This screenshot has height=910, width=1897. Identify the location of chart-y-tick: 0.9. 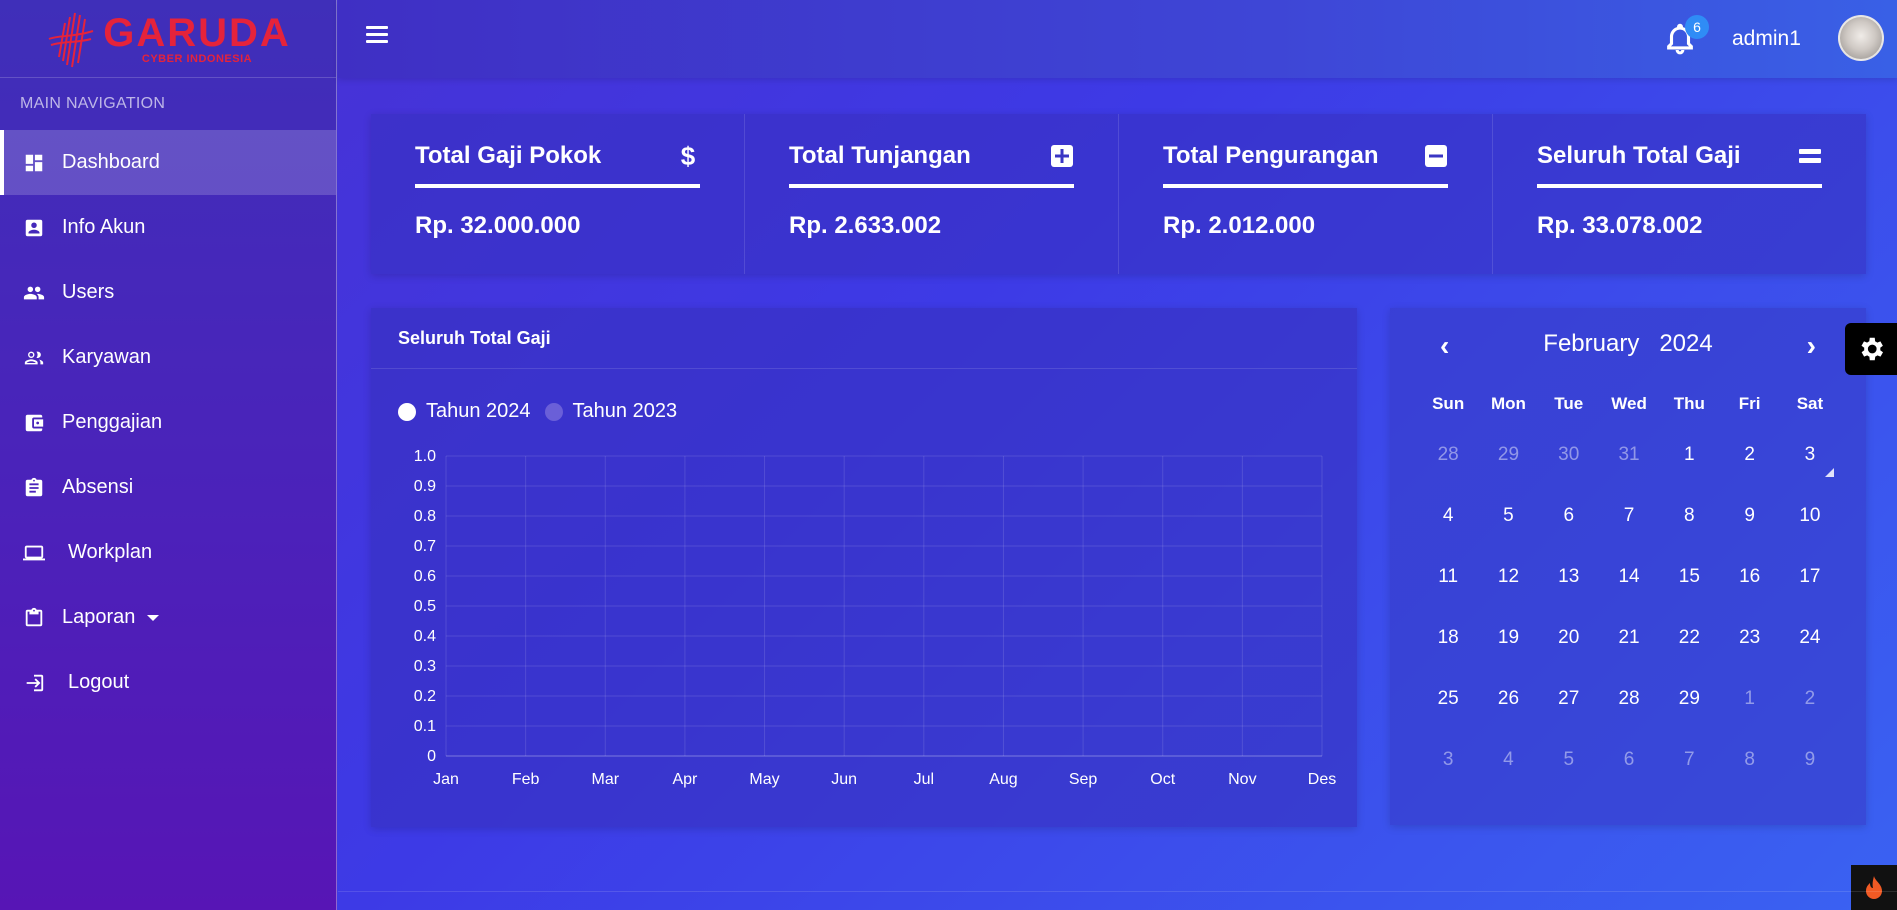
(425, 486).